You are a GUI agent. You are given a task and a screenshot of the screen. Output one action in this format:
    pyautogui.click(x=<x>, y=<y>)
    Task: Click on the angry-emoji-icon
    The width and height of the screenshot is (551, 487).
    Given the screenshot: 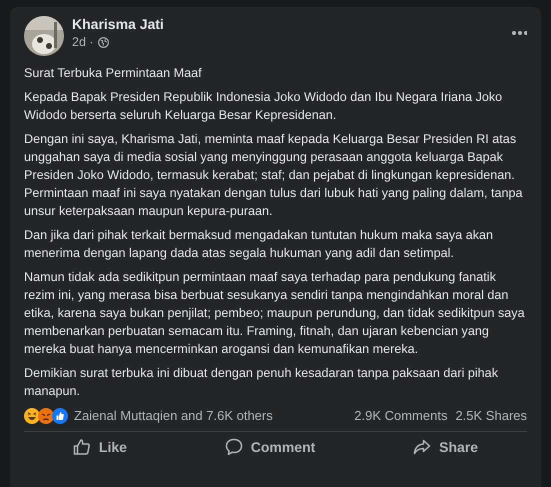 What is the action you would take?
    pyautogui.click(x=46, y=416)
    